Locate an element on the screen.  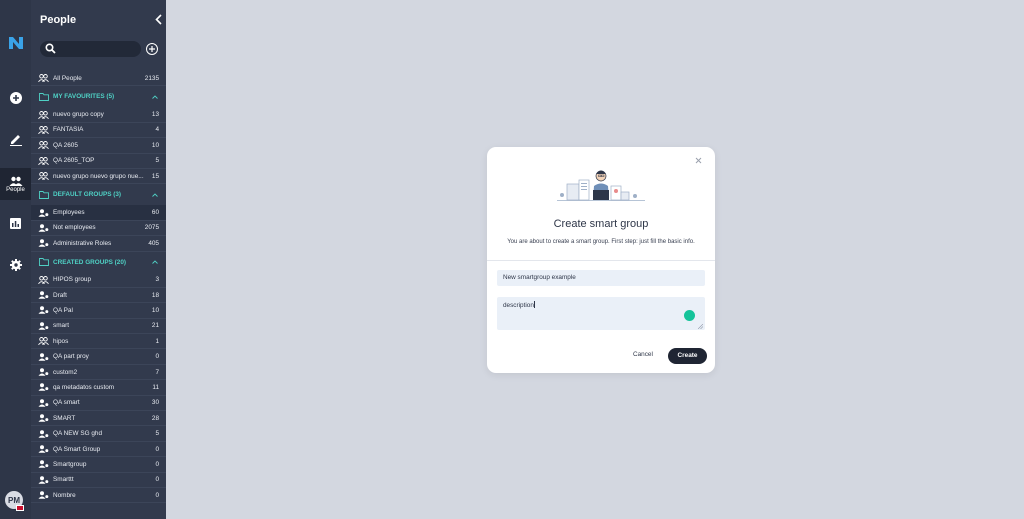
group-list-item: Smarttt 0 is located at coordinates (98, 480).